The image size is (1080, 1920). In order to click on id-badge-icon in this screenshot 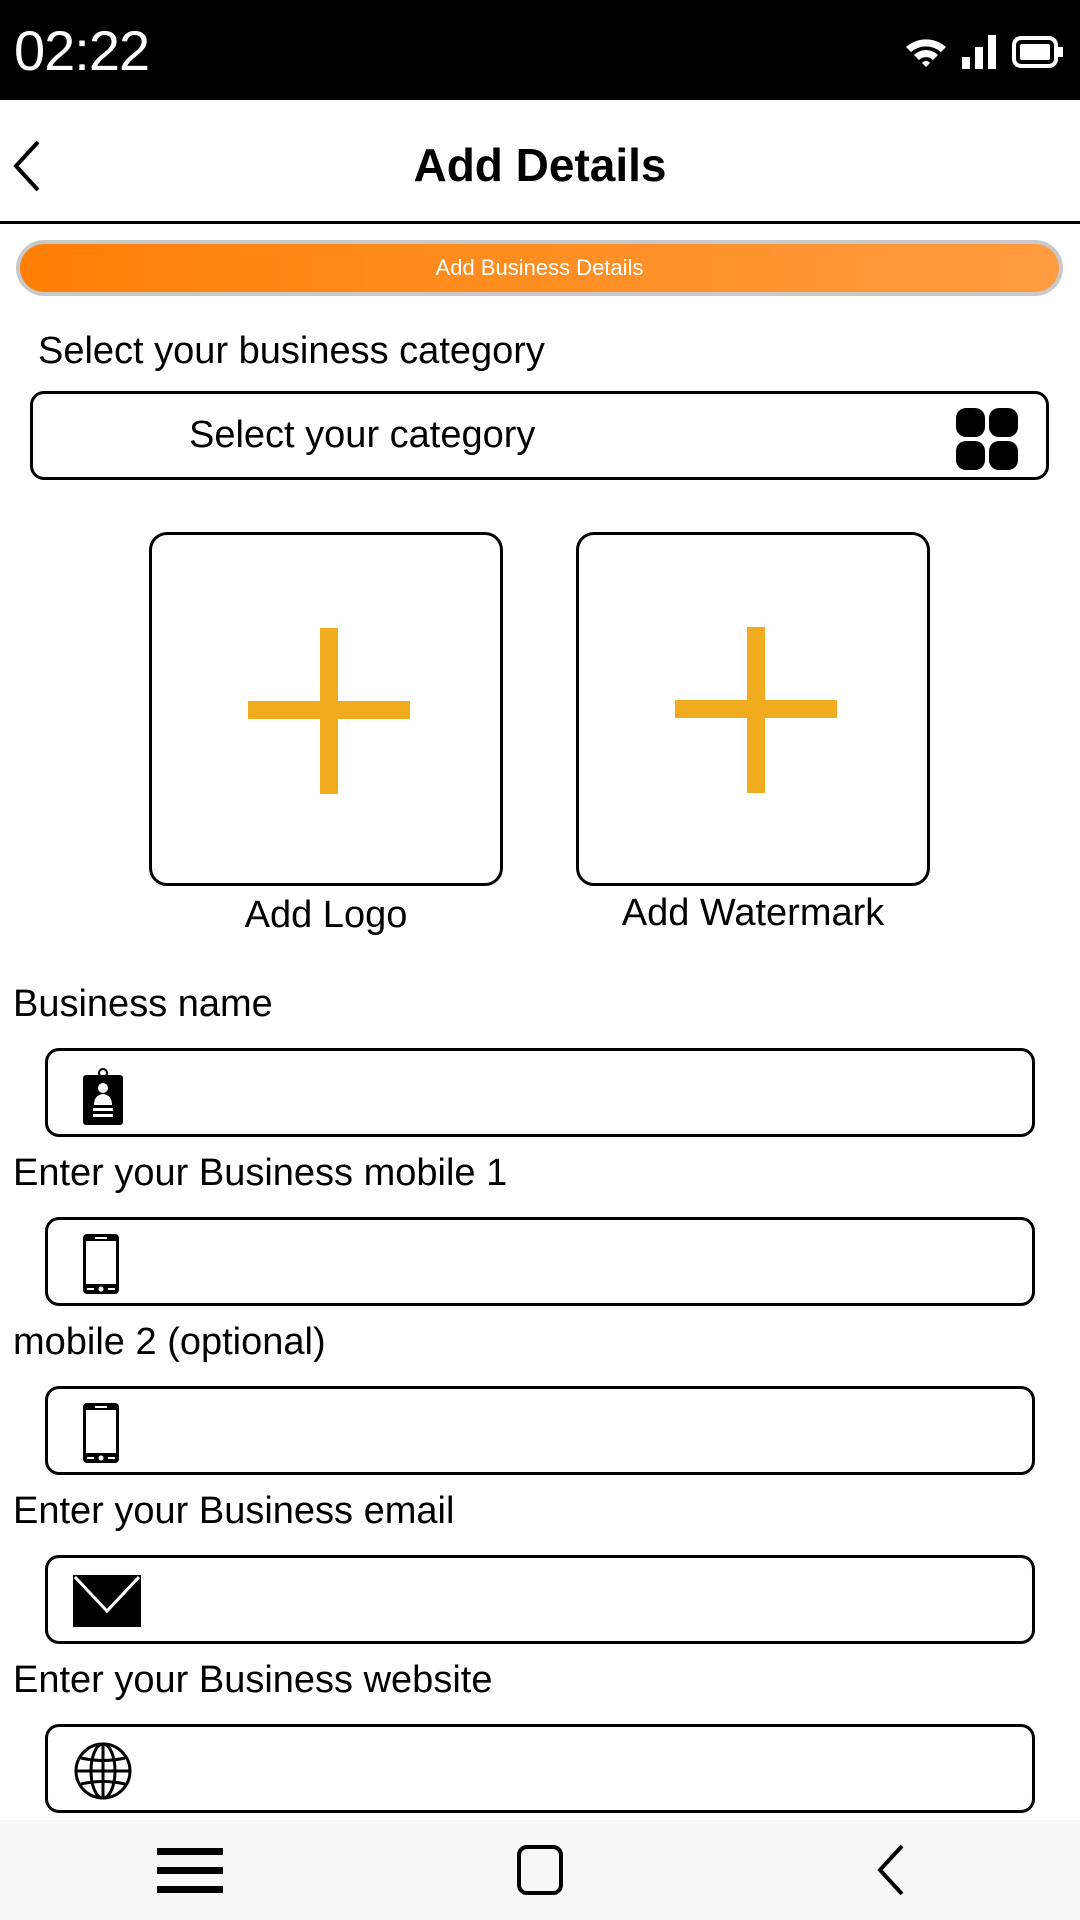, I will do `click(103, 1096)`.